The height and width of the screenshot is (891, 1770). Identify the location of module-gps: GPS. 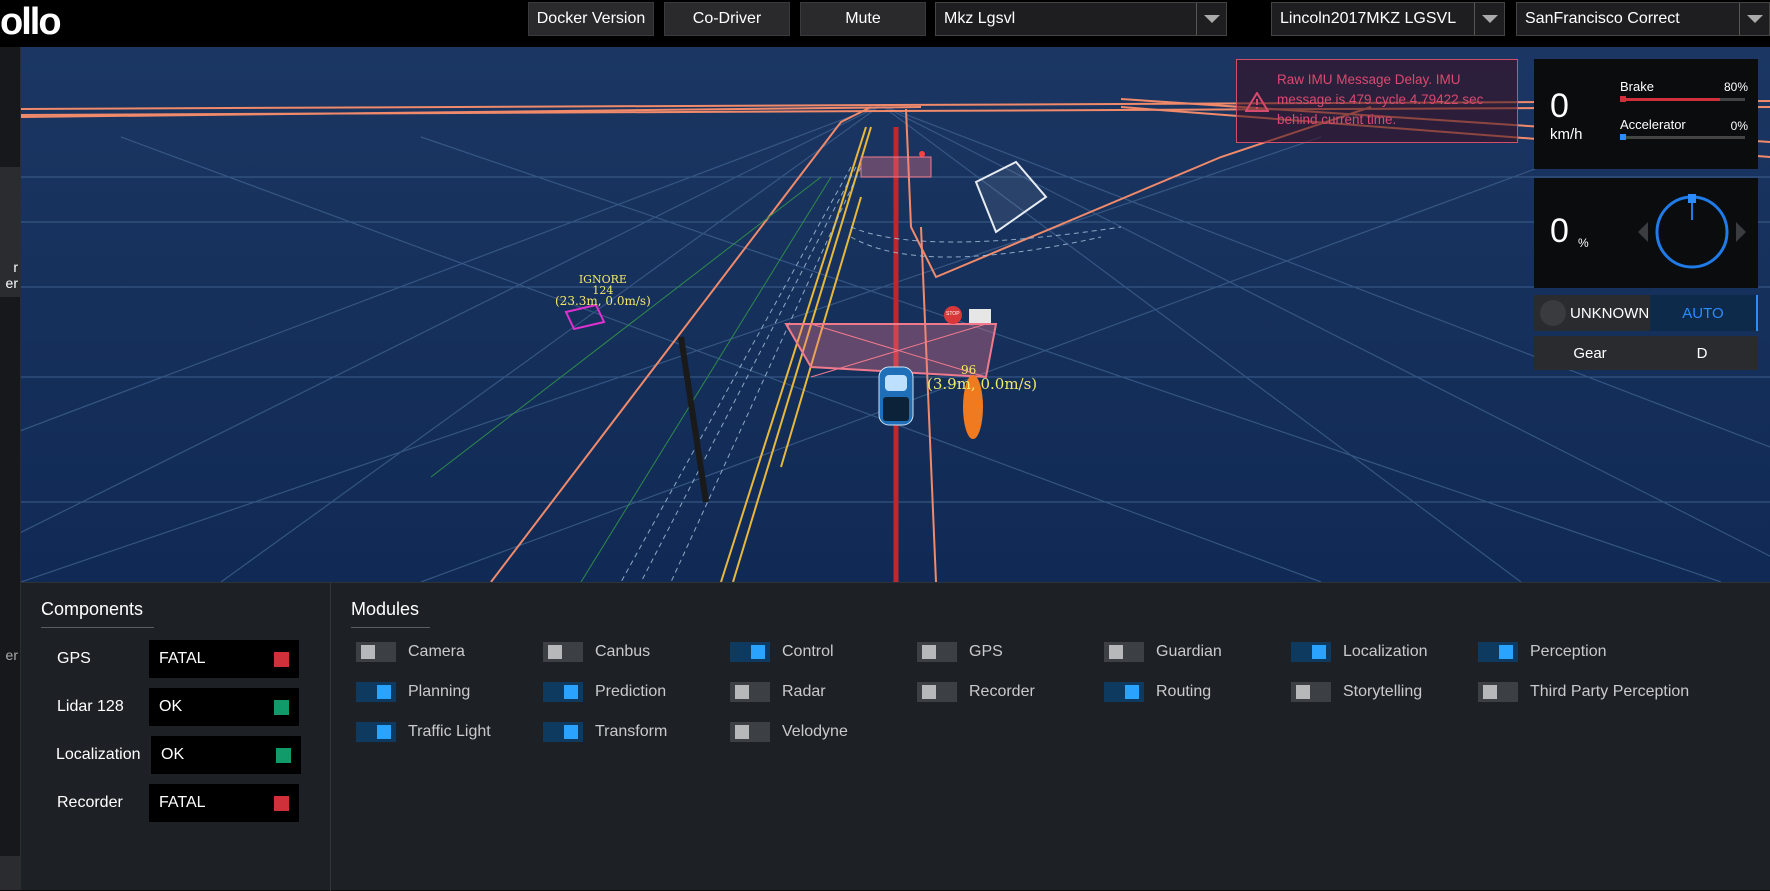
(960, 652).